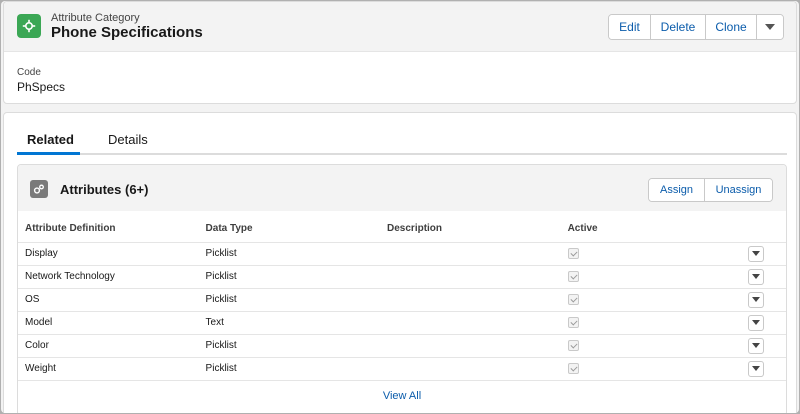 The height and width of the screenshot is (414, 800). Describe the element at coordinates (630, 27) in the screenshot. I see `edit-button: Edit` at that location.